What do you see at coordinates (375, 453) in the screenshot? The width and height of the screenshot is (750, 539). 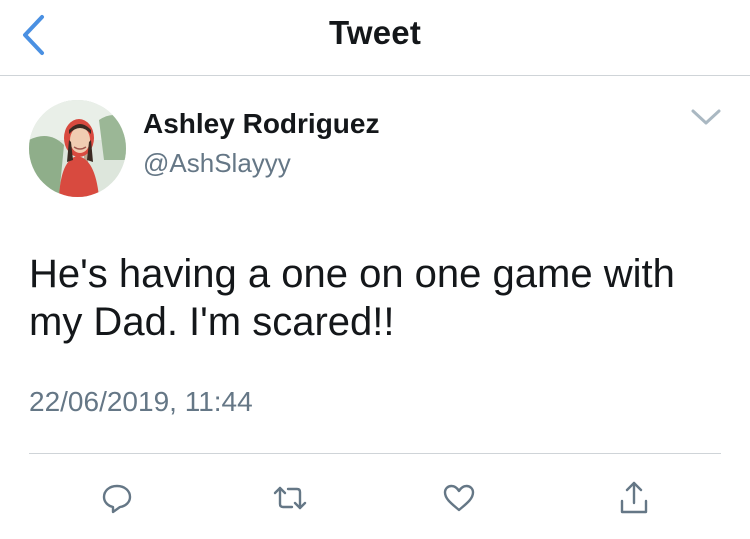 I see `divider` at bounding box center [375, 453].